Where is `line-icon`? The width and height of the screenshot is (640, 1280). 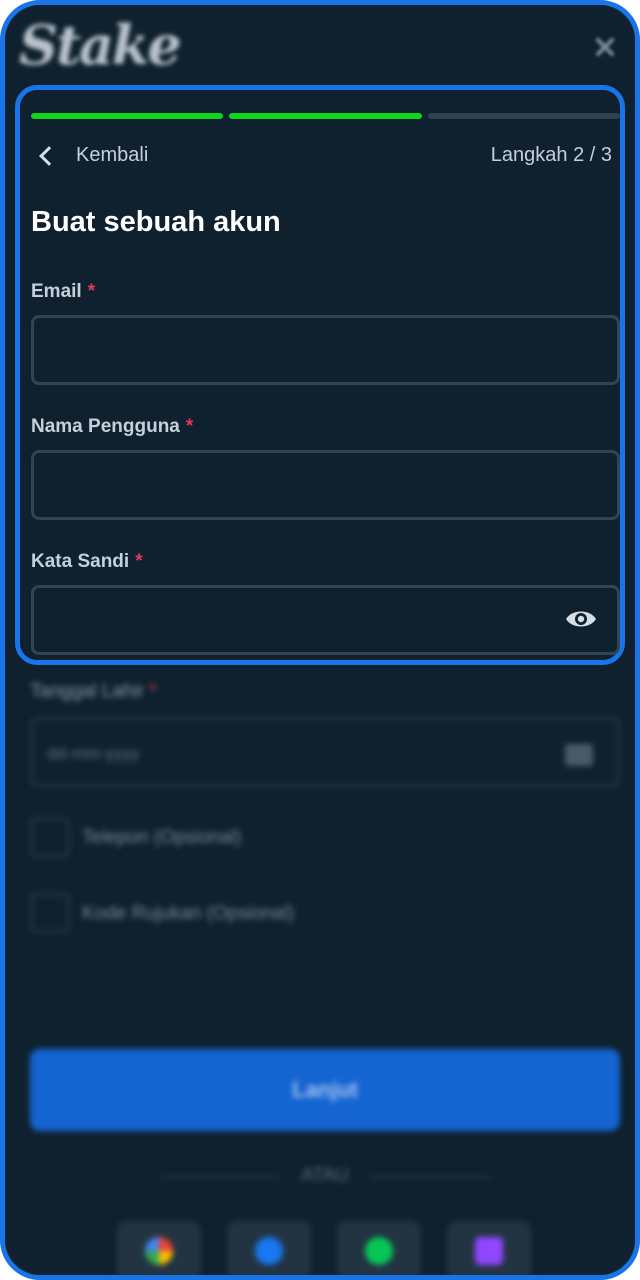
line-icon is located at coordinates (379, 1251).